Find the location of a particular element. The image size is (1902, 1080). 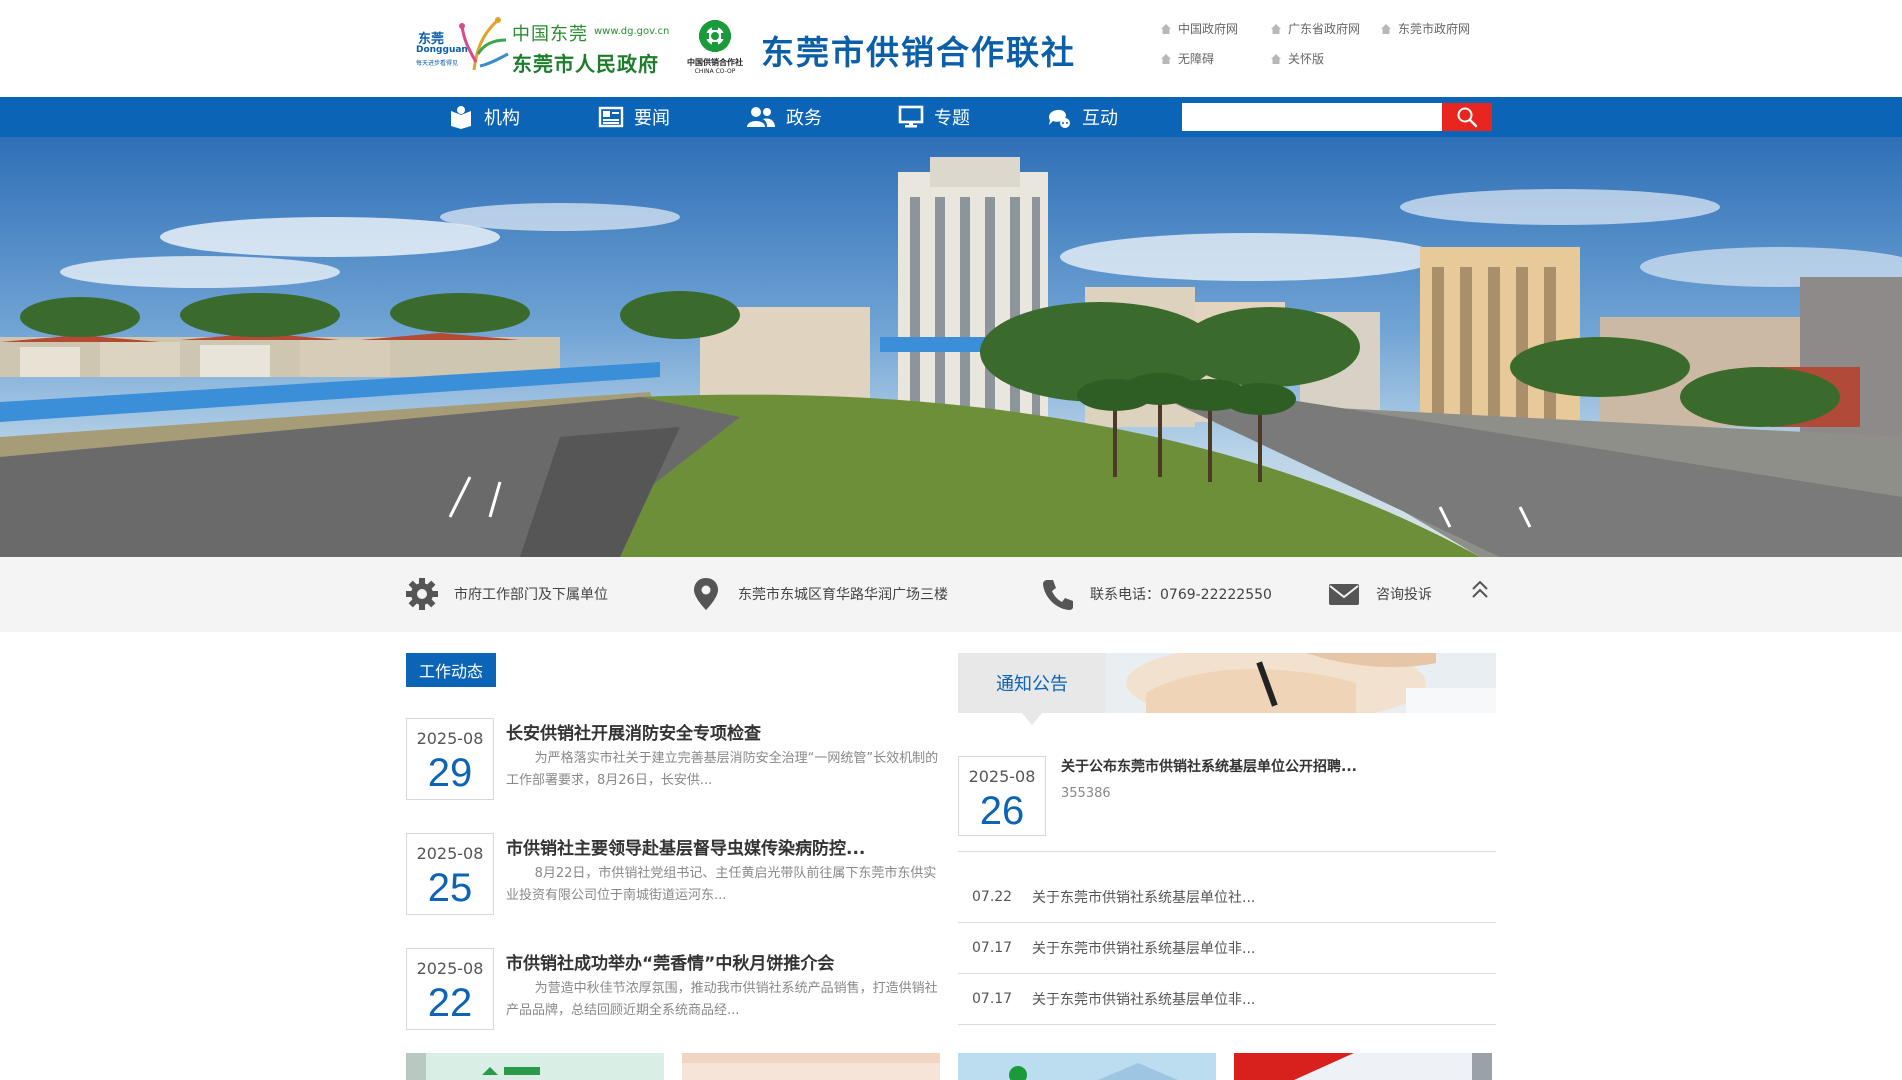

news-date: 2025-08 25 is located at coordinates (450, 874).